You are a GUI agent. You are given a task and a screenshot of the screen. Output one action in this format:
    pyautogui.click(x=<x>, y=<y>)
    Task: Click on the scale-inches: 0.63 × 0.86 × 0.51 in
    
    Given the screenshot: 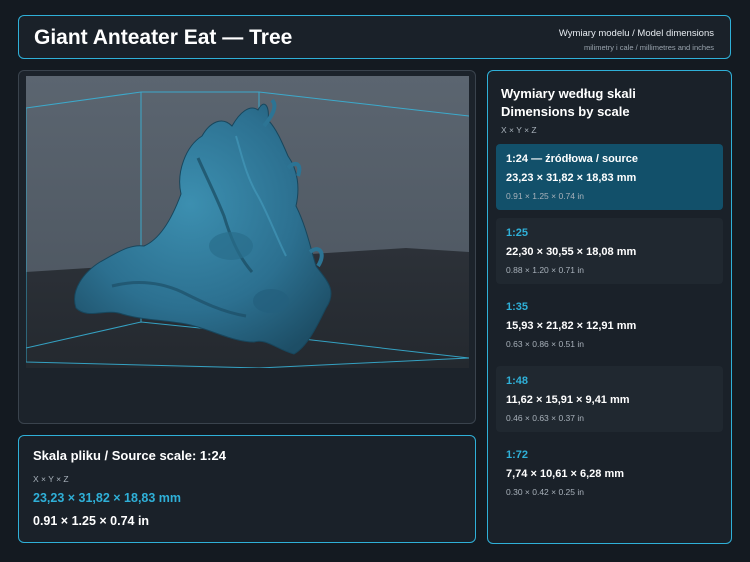 What is the action you would take?
    pyautogui.click(x=545, y=344)
    